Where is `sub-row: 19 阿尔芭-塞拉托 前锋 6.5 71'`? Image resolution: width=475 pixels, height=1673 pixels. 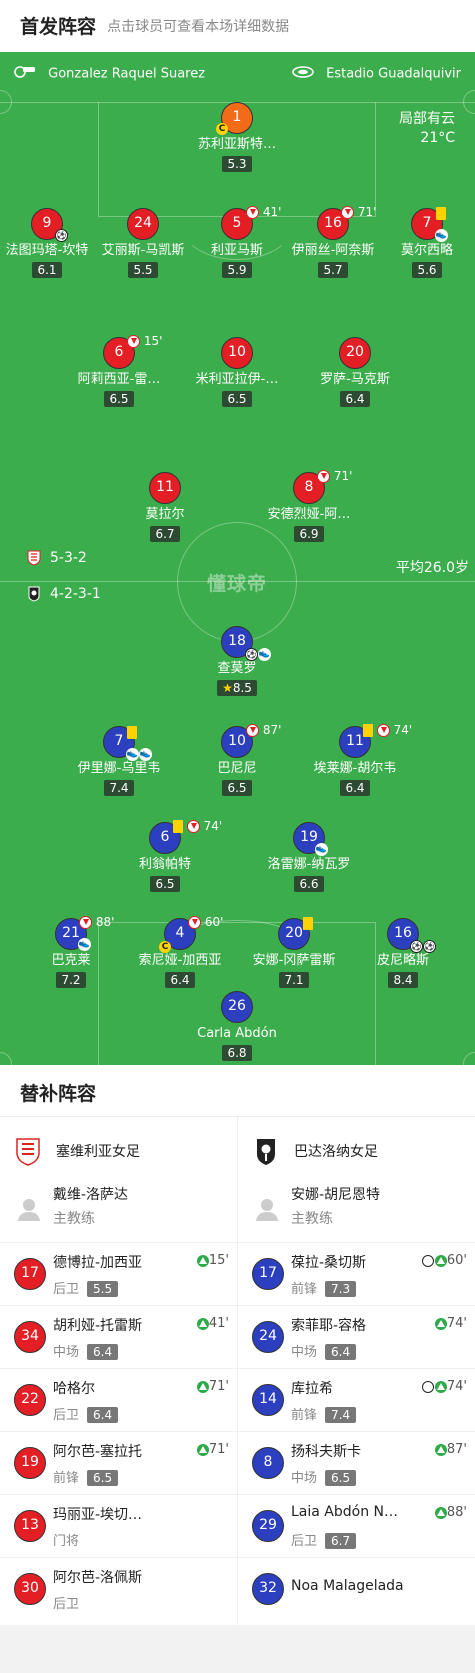 sub-row: 19 阿尔芭-塞拉托 前锋 6.5 71' is located at coordinates (118, 1462).